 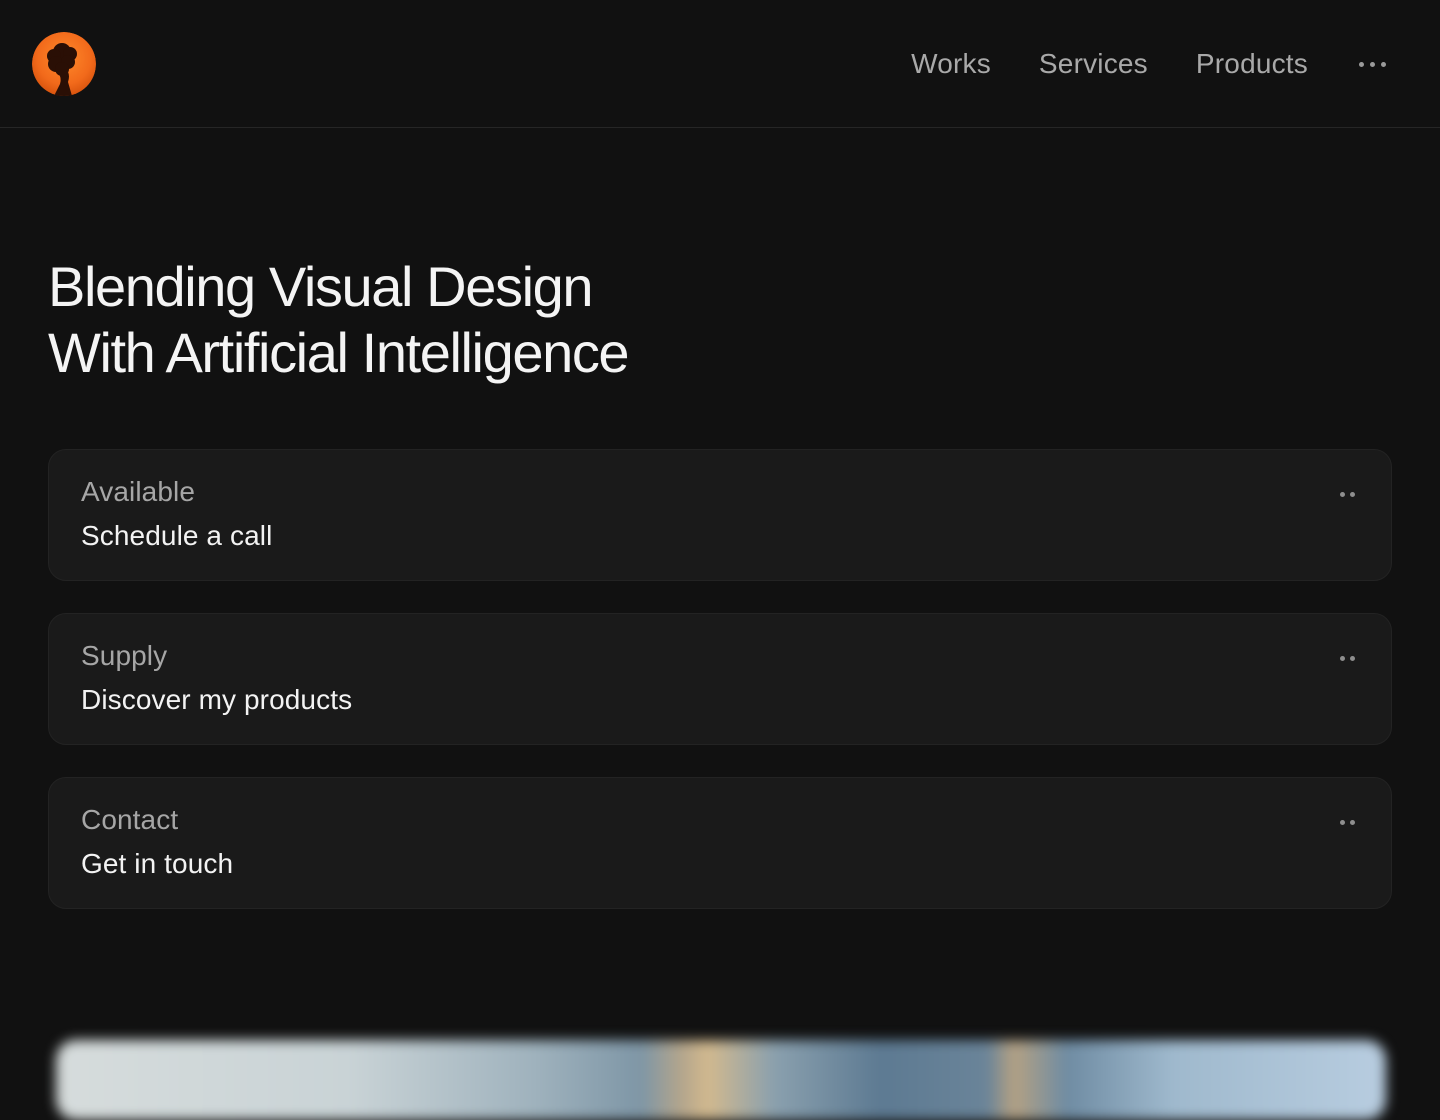 I want to click on main-nav: Works Services Products, so click(x=1127, y=64).